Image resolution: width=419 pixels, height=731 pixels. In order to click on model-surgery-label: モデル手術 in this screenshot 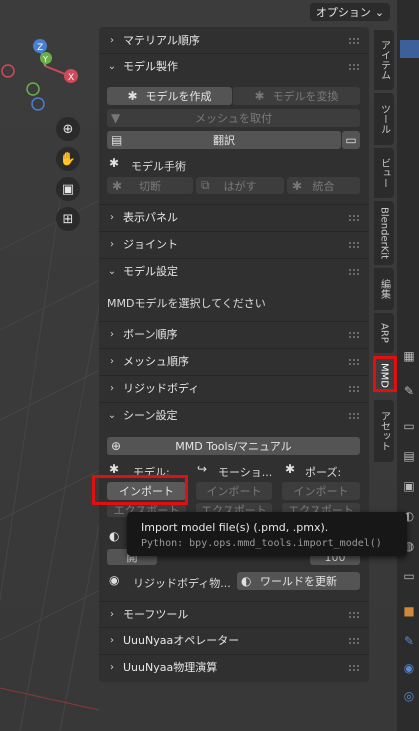, I will do `click(158, 166)`.